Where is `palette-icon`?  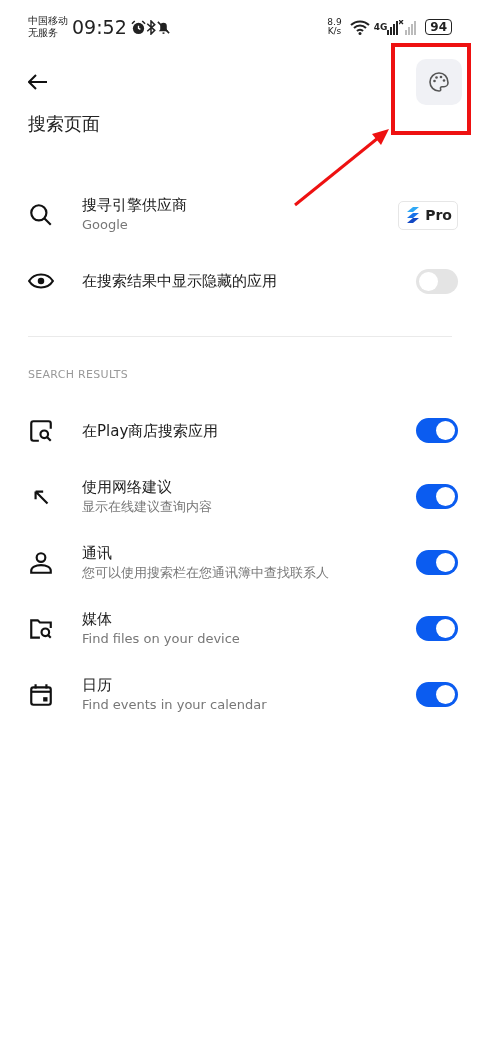
palette-icon is located at coordinates (439, 82).